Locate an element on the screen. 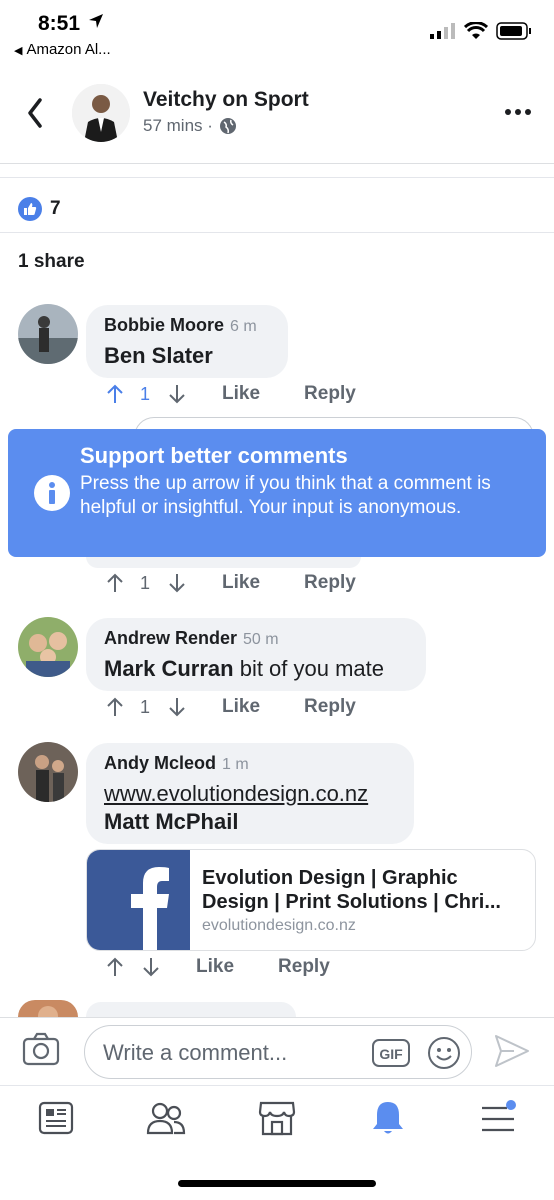 This screenshot has height=1200, width=554. location-arrow-icon is located at coordinates (96, 21).